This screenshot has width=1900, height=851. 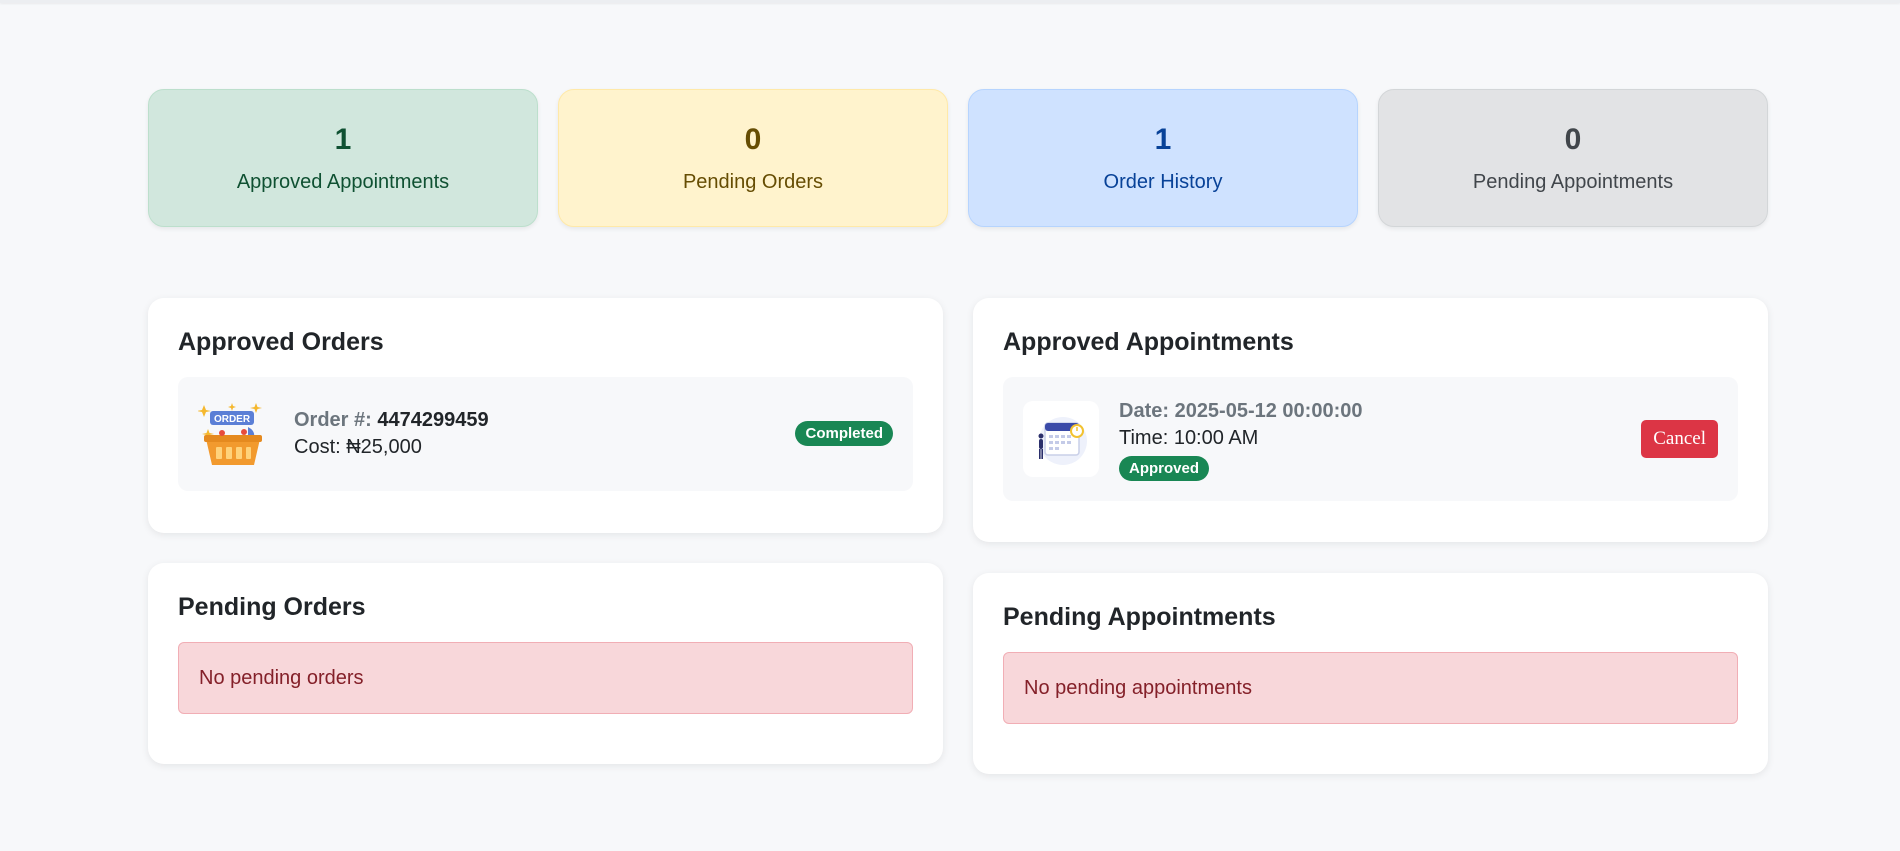 What do you see at coordinates (272, 607) in the screenshot?
I see `panel-title: Pending Orders` at bounding box center [272, 607].